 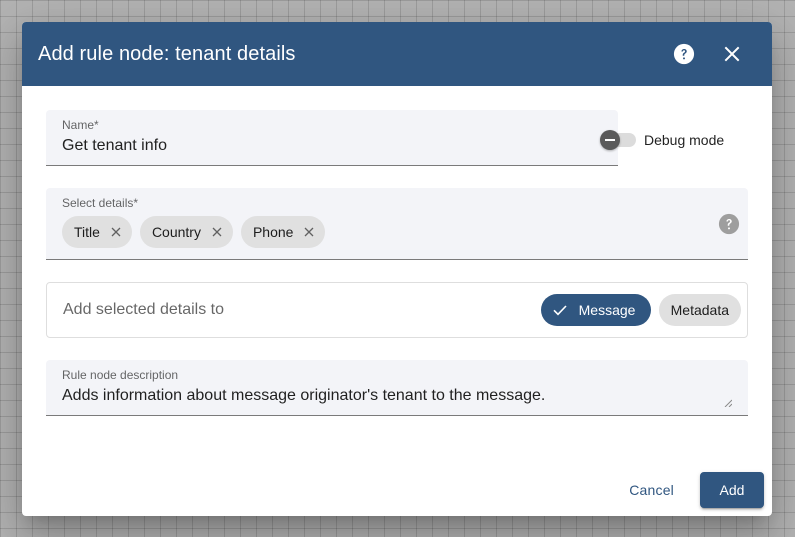 What do you see at coordinates (689, 490) in the screenshot?
I see `dialog-actions: Cancel Add` at bounding box center [689, 490].